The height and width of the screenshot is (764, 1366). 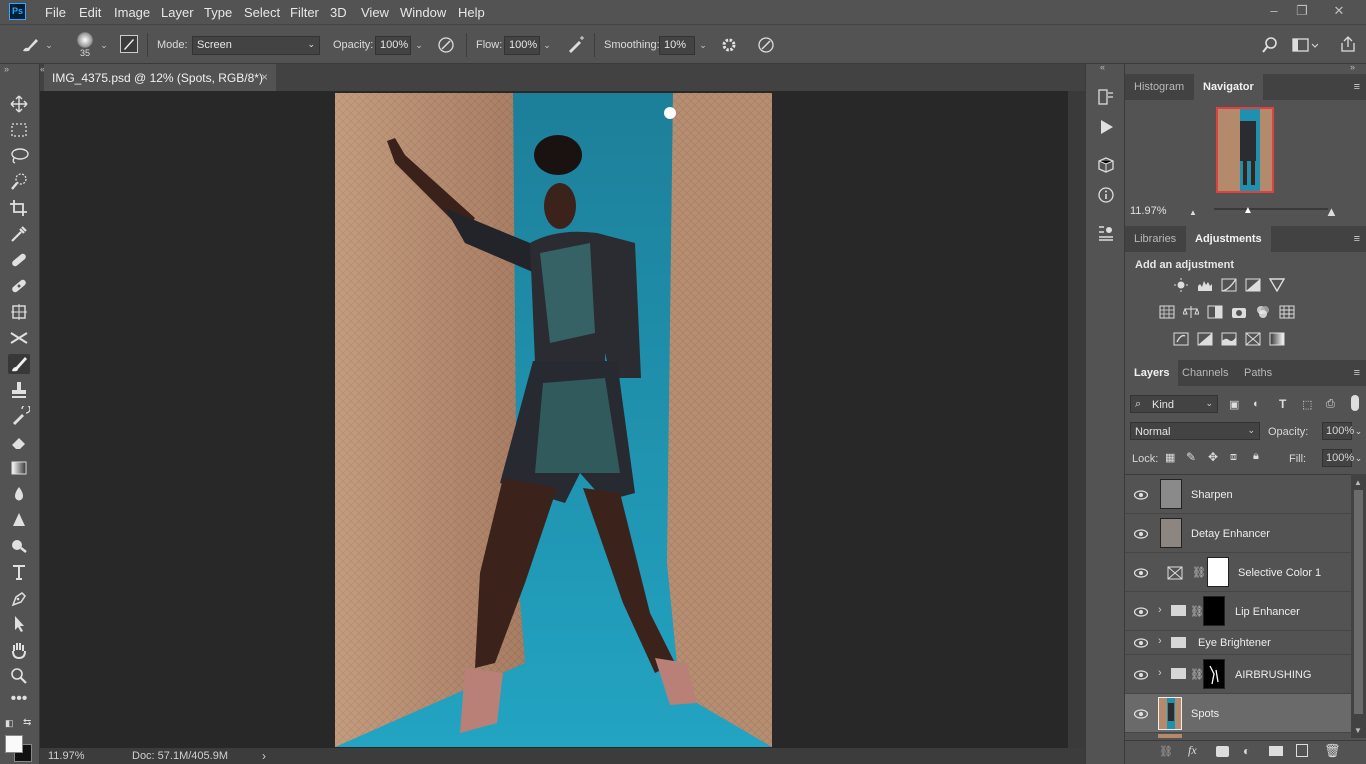 I want to click on invert-icon, so click(x=1181, y=339).